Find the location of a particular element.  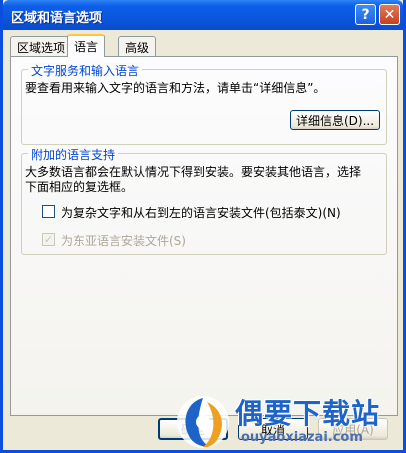

close-button: ✕ is located at coordinates (389, 14).